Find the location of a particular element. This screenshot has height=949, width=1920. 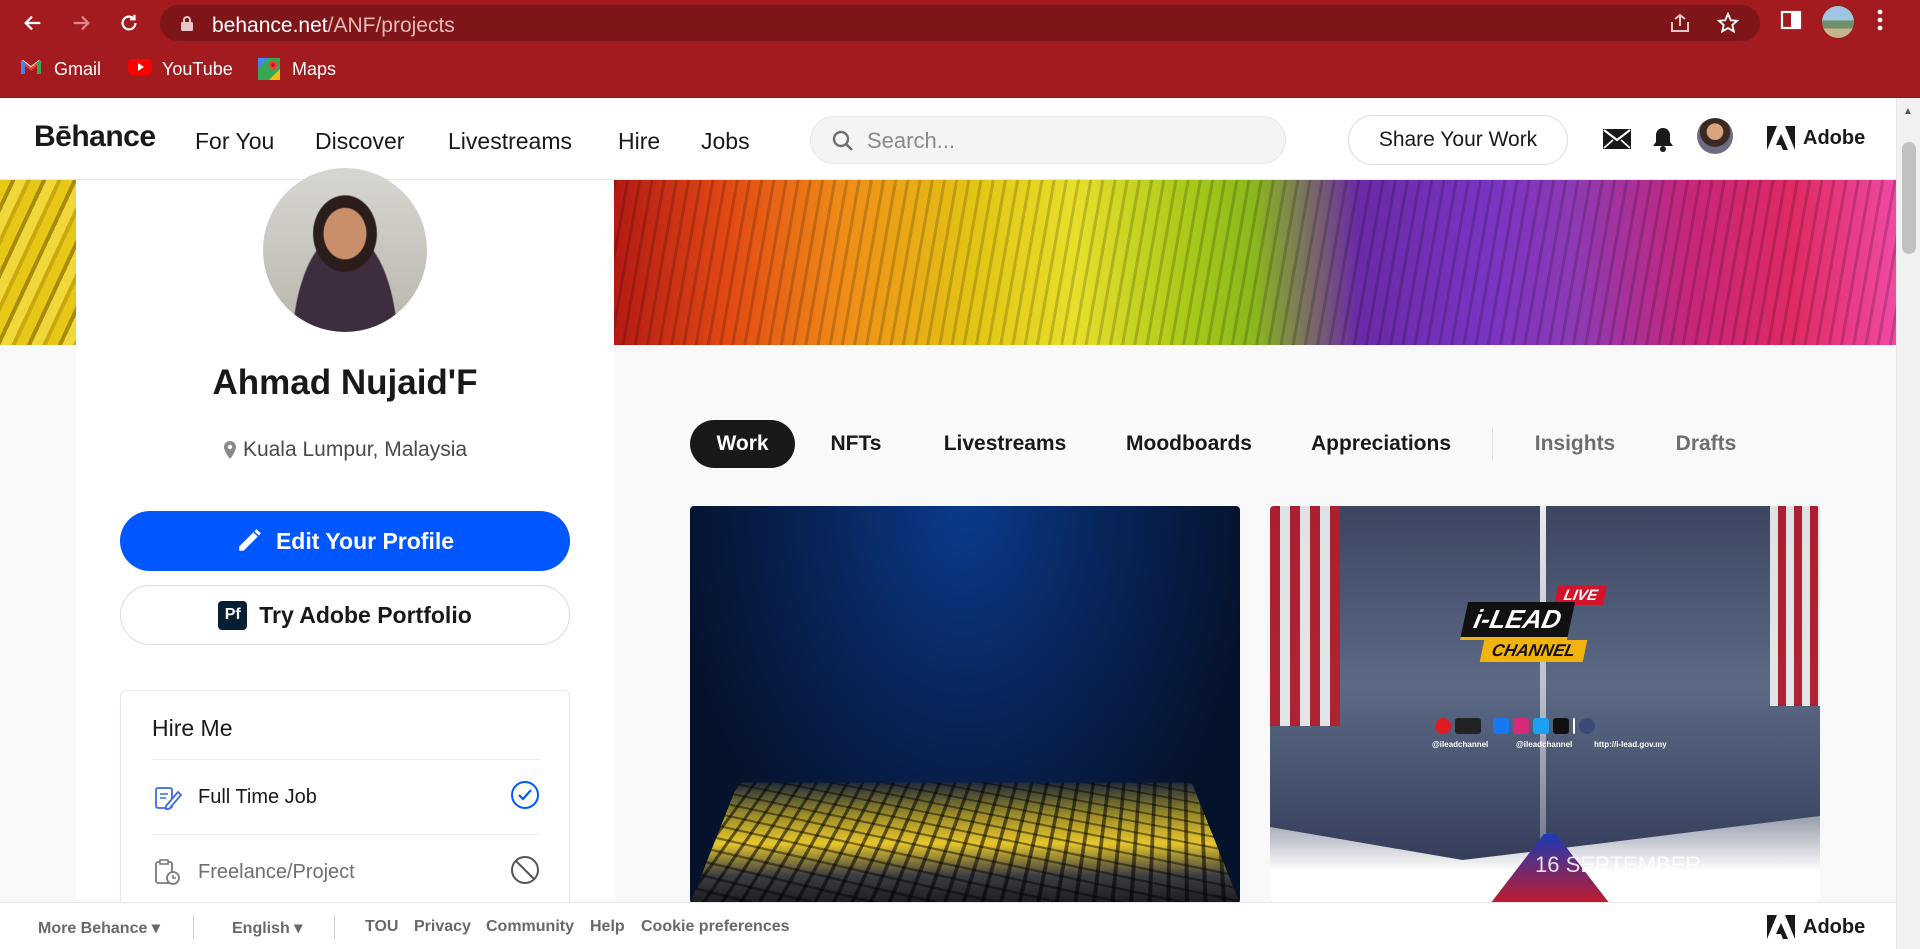

bookmark-star-icon is located at coordinates (1728, 23).